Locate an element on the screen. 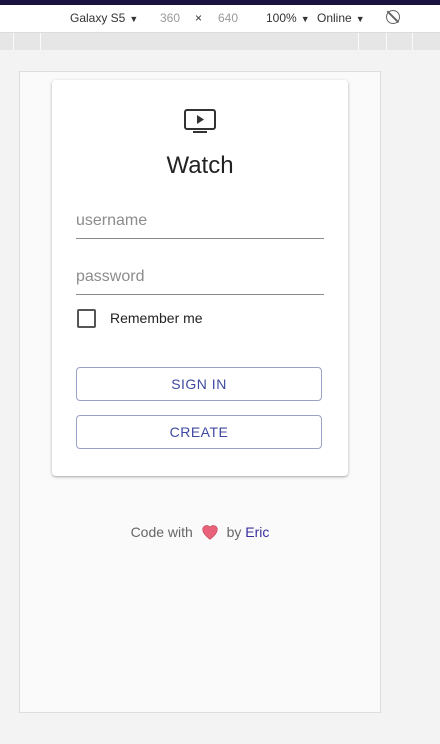 The width and height of the screenshot is (440, 744). username-input is located at coordinates (200, 220).